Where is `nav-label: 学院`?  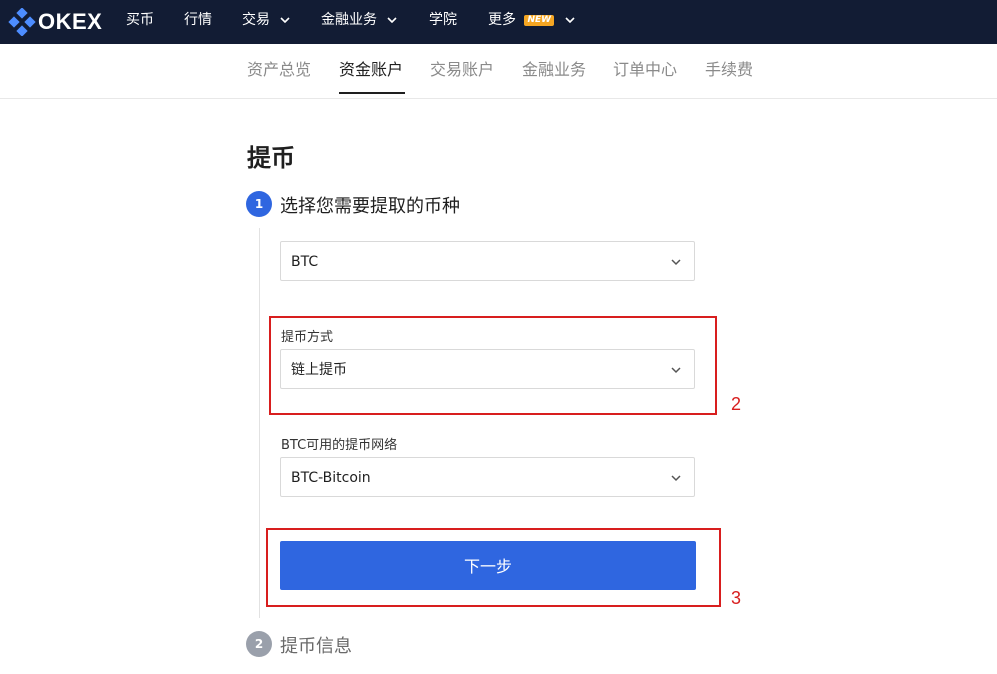 nav-label: 学院 is located at coordinates (443, 20).